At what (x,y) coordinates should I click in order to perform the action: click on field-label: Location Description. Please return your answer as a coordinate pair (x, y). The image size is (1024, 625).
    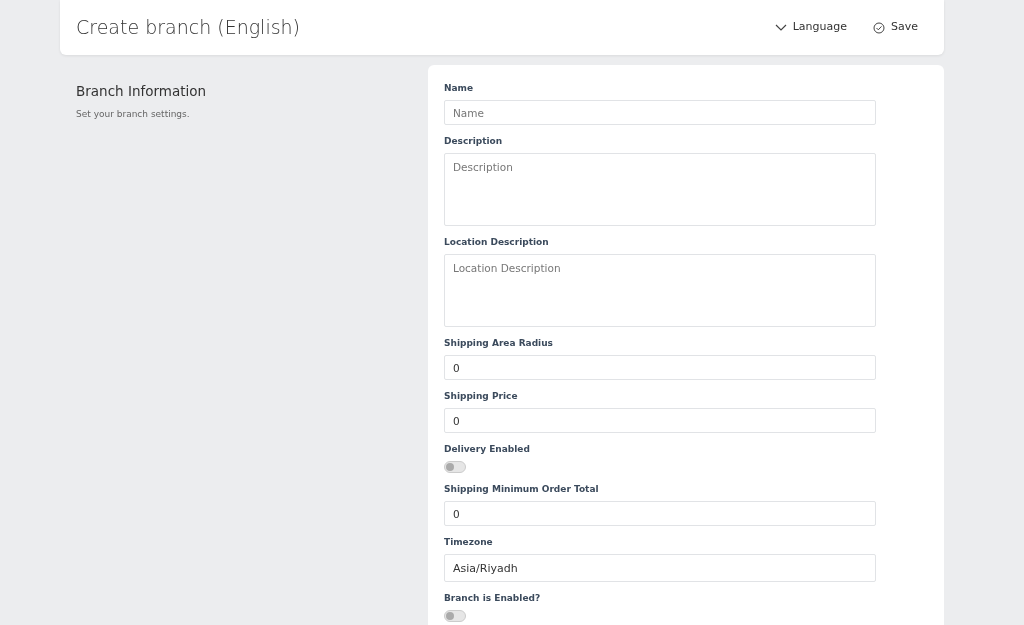
    Looking at the image, I should click on (497, 242).